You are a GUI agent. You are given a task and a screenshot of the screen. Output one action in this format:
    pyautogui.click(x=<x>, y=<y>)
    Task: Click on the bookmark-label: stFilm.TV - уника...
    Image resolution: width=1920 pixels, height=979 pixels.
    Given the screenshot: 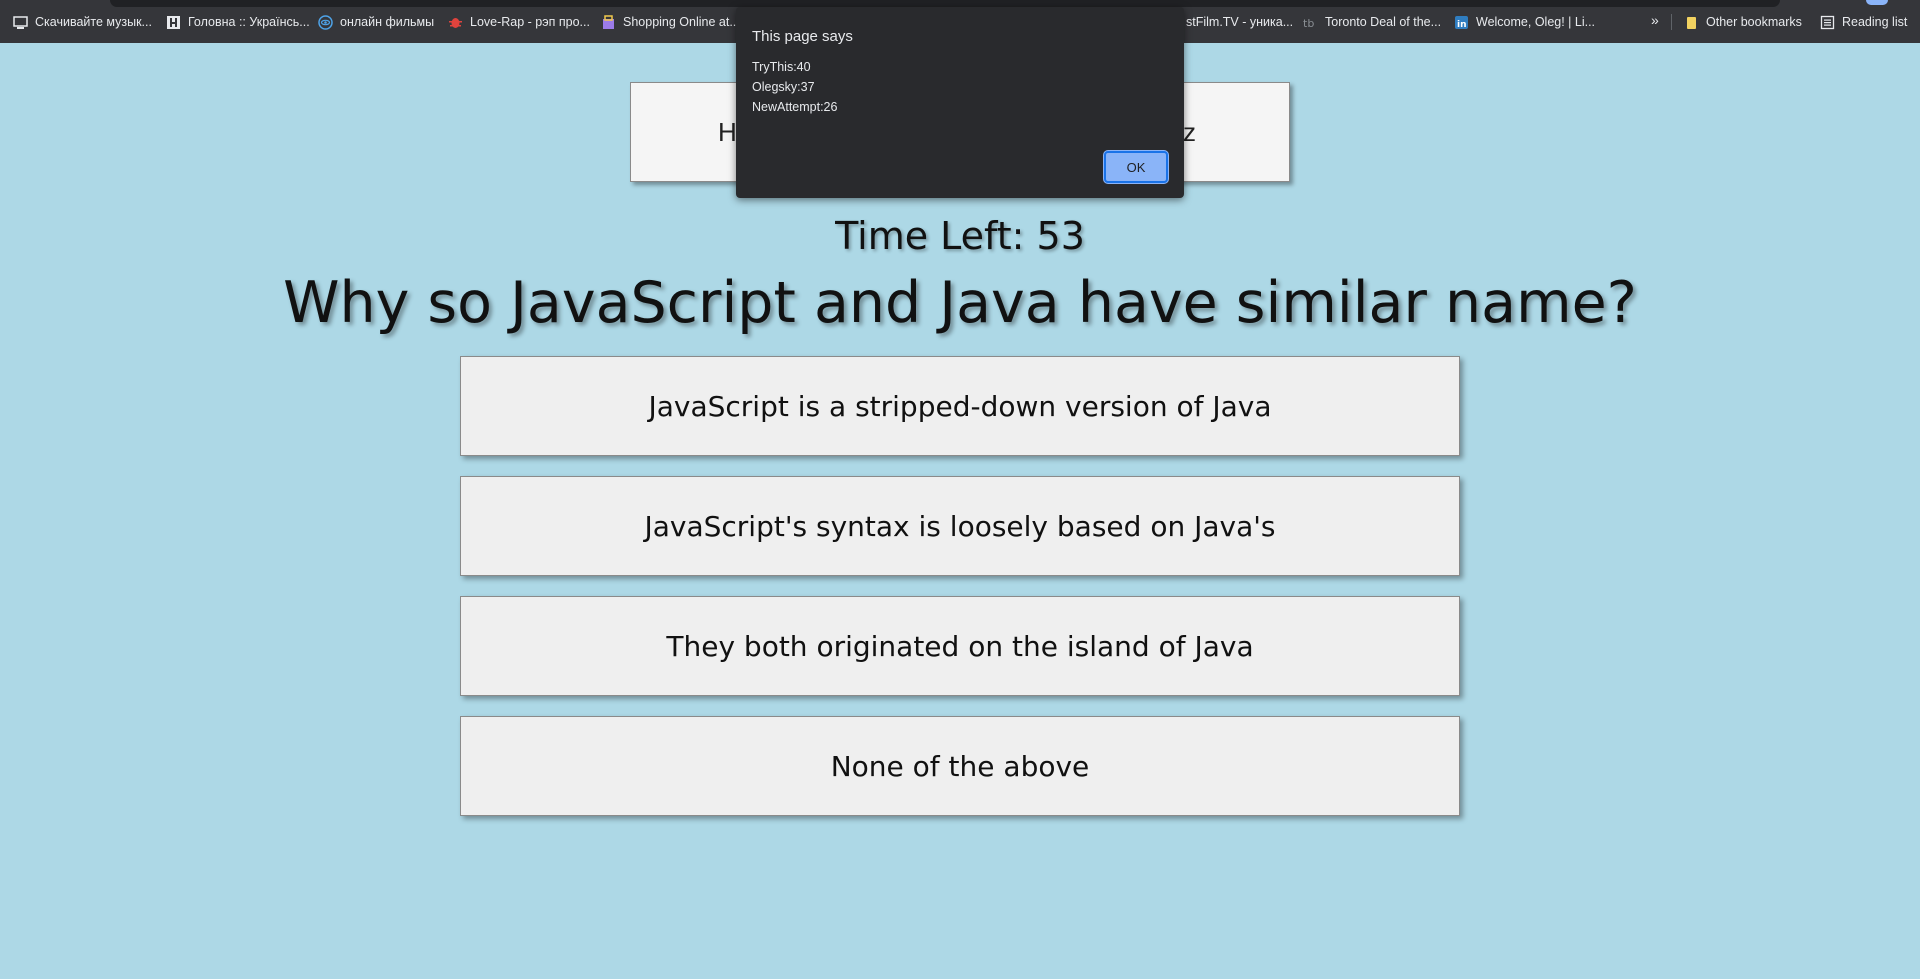 What is the action you would take?
    pyautogui.click(x=1240, y=22)
    